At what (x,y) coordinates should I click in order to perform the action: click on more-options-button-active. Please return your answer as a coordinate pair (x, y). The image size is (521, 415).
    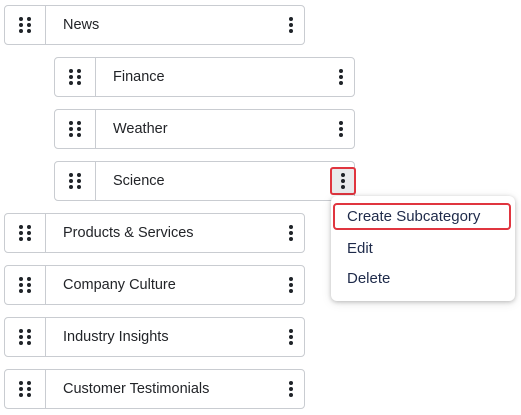
    Looking at the image, I should click on (343, 181).